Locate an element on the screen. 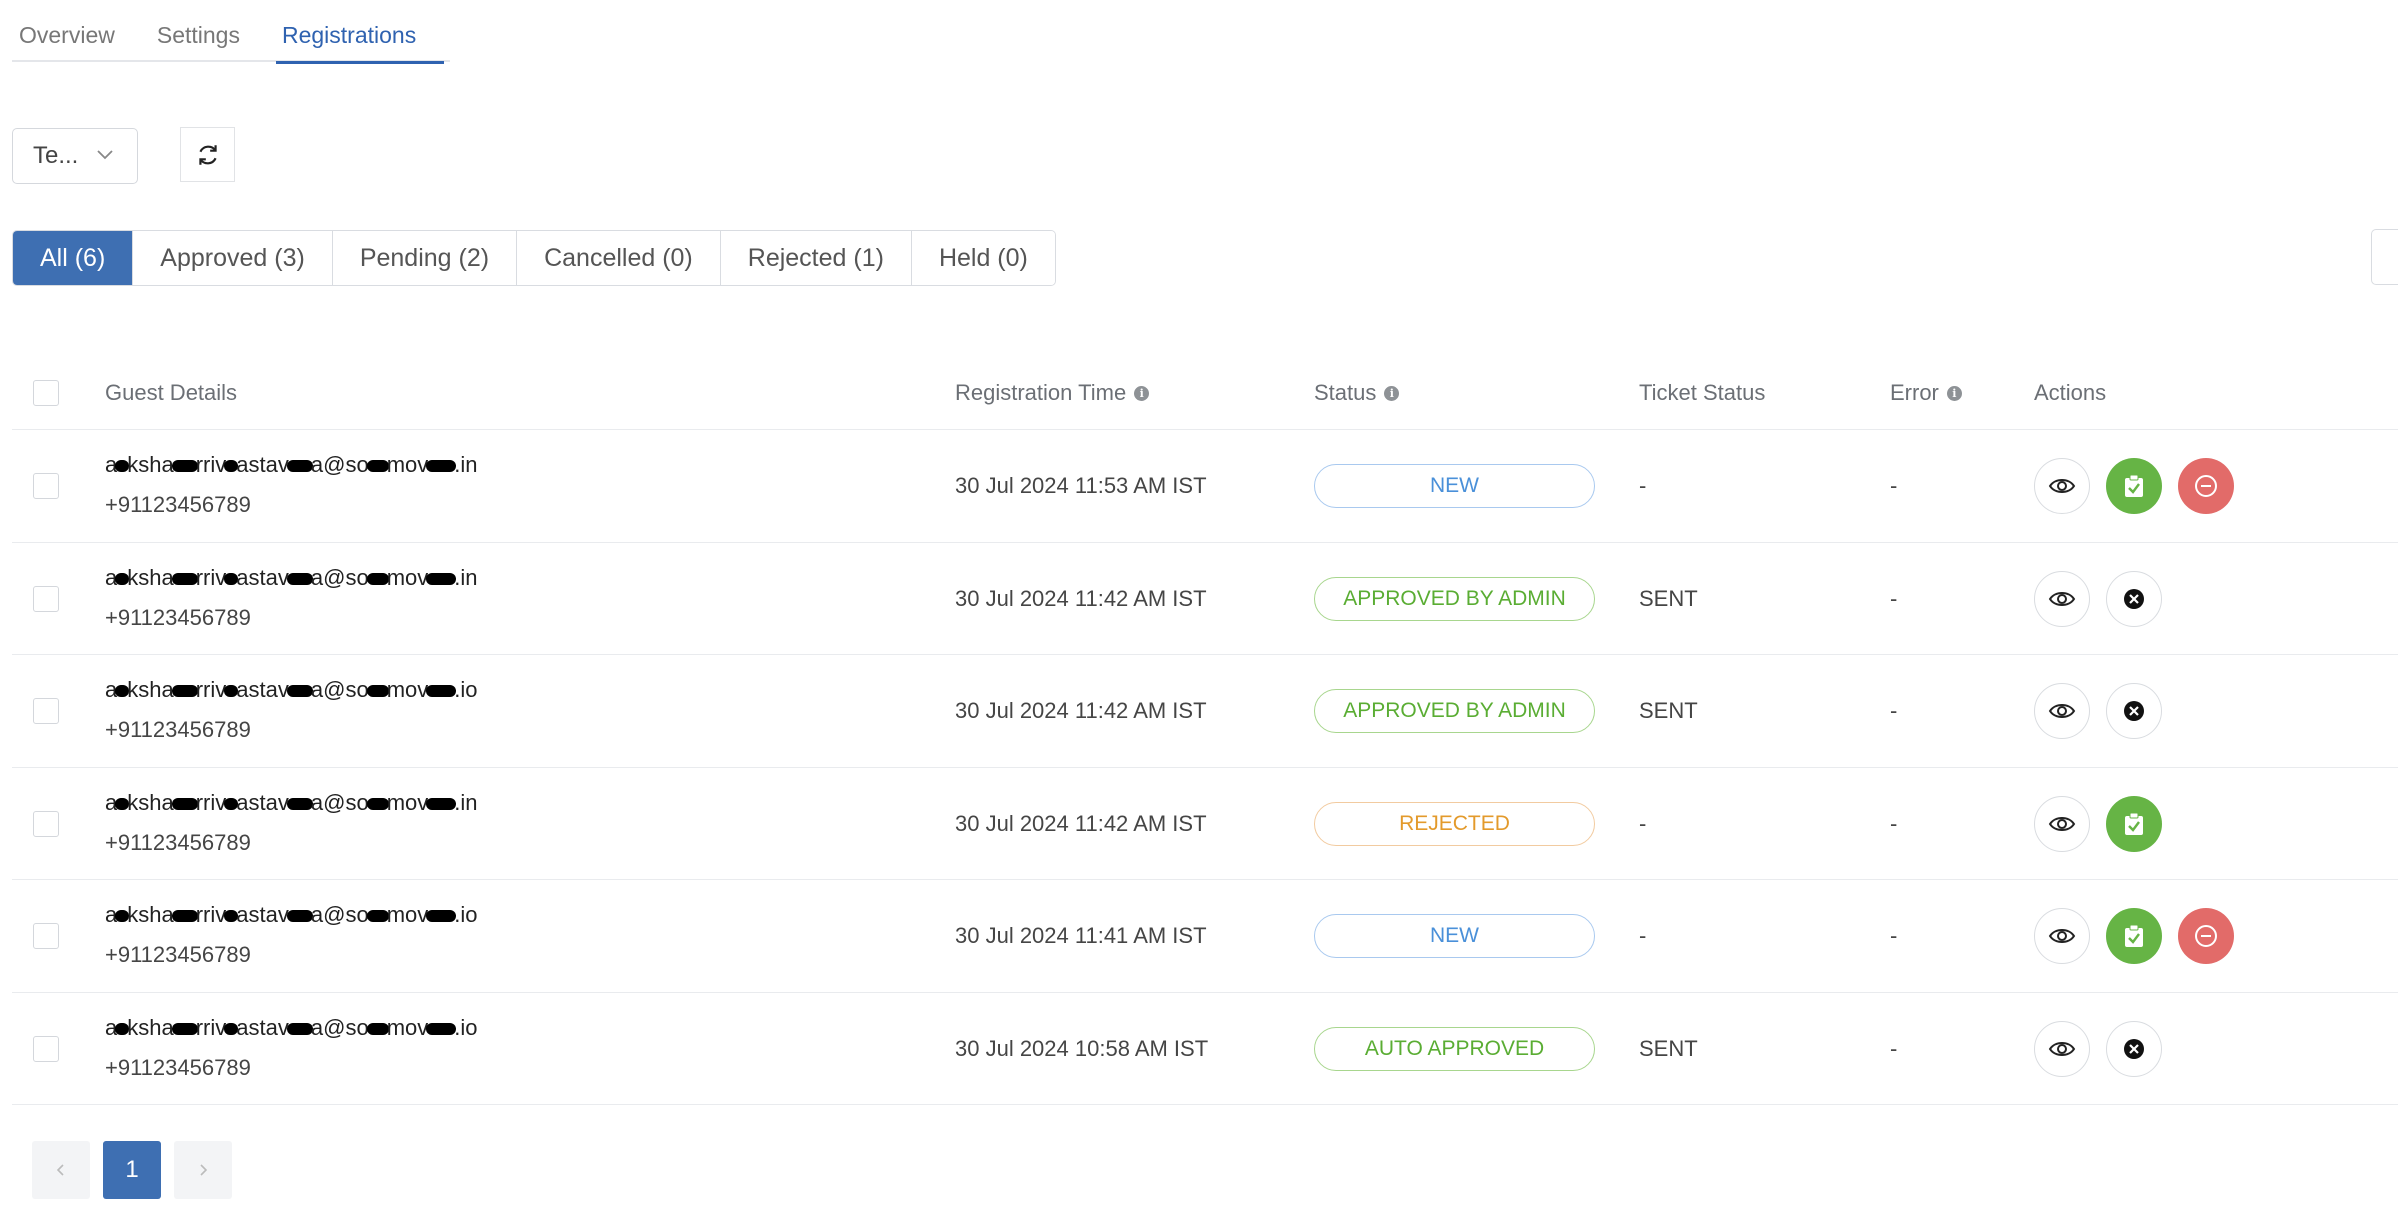  header-status-label: Status is located at coordinates (1345, 392).